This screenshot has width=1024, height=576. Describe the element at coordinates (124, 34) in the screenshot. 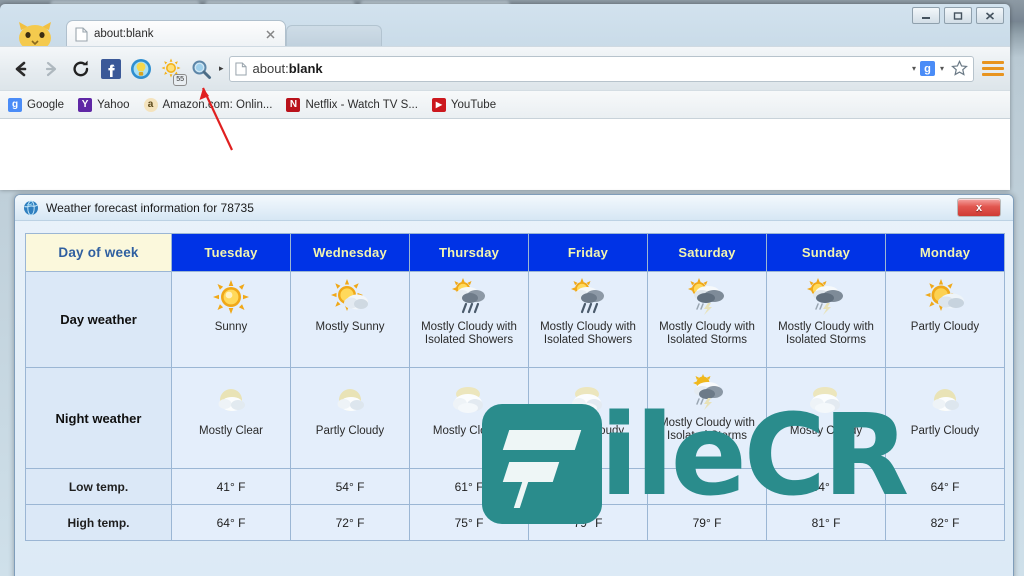

I see `tab-title: about:blank` at that location.